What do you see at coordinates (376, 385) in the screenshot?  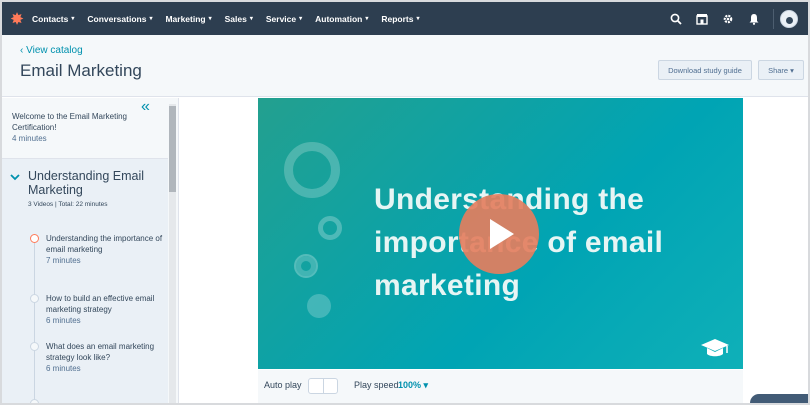 I see `play-speed-label: Play speed` at bounding box center [376, 385].